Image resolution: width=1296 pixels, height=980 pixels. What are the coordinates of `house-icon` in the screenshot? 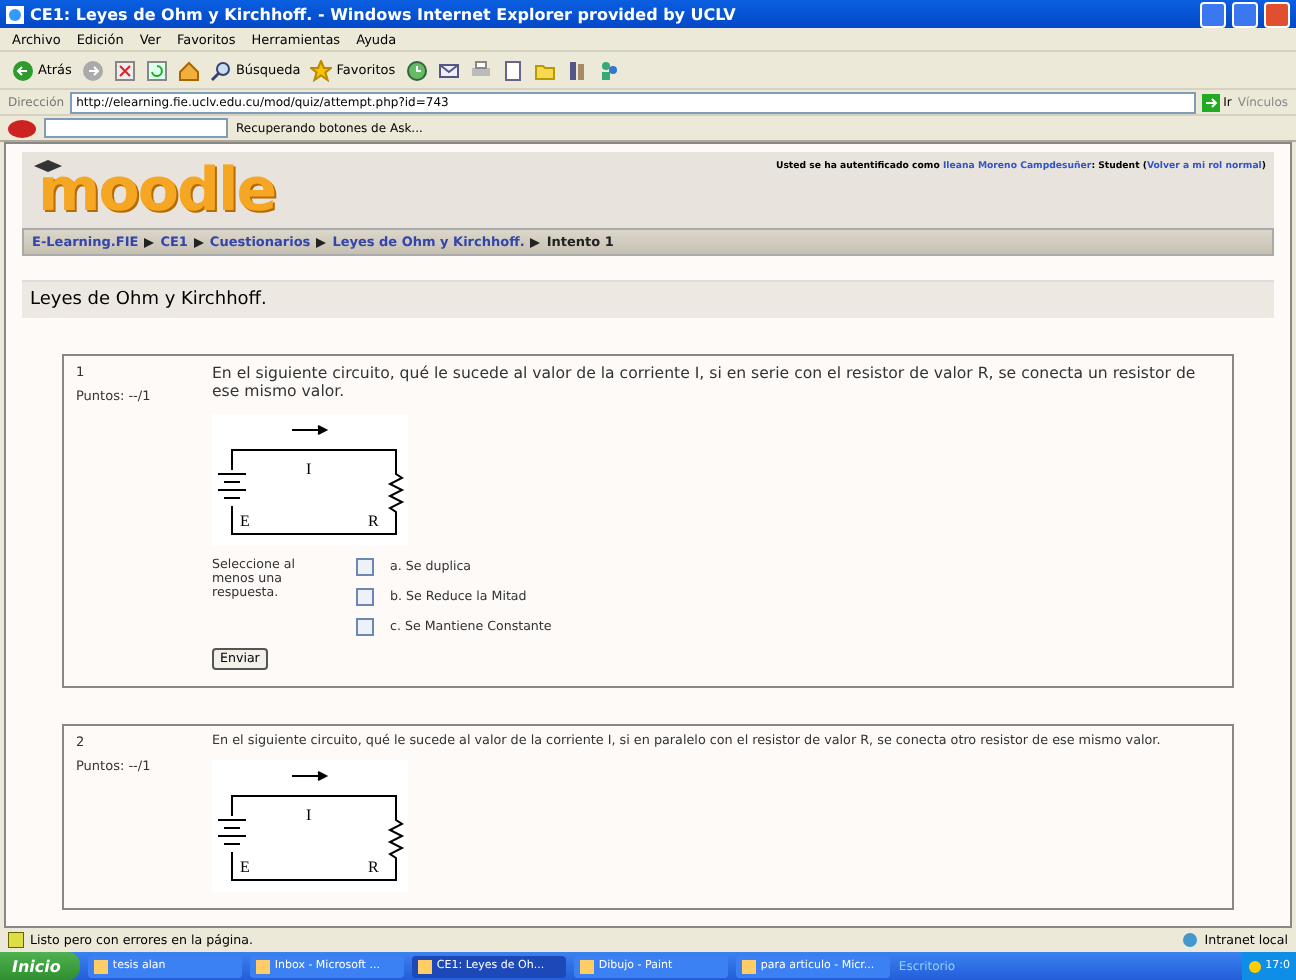 It's located at (188, 70).